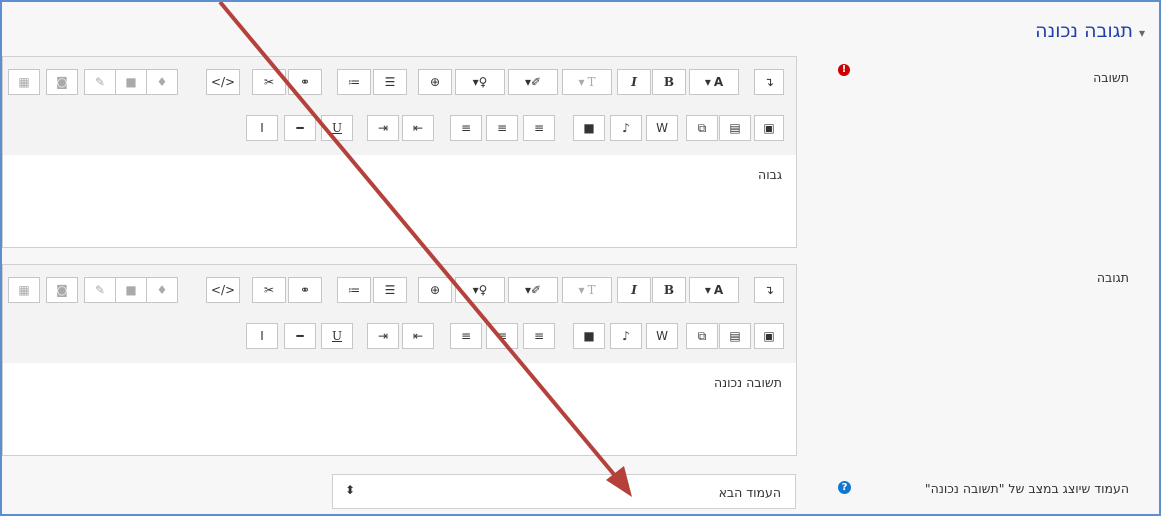  I want to click on feedback-text: תשובה נכונה, so click(747, 382).